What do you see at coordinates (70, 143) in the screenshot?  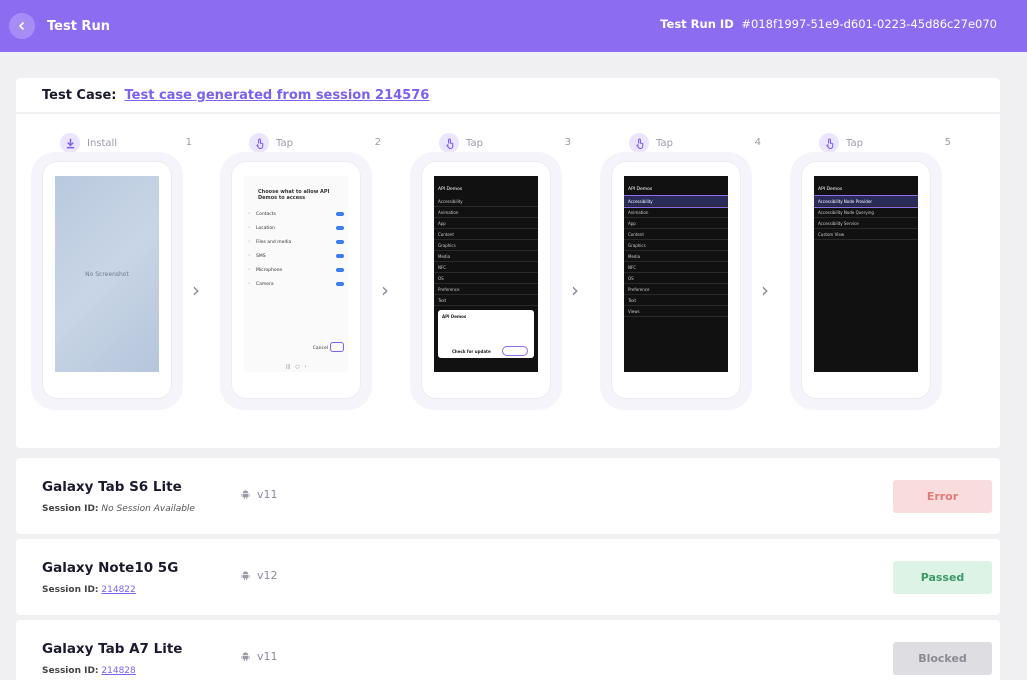 I see `download-icon` at bounding box center [70, 143].